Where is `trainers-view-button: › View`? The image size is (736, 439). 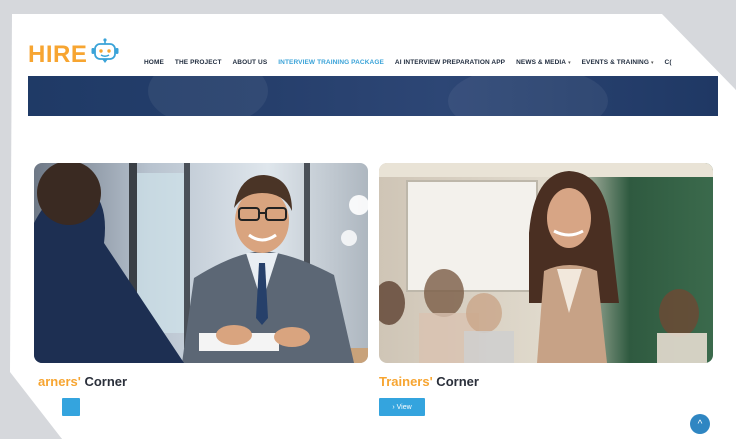 trainers-view-button: › View is located at coordinates (402, 407).